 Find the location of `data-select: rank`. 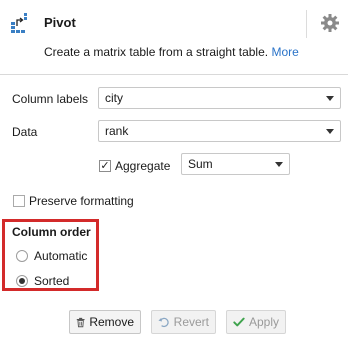

data-select: rank is located at coordinates (219, 131).